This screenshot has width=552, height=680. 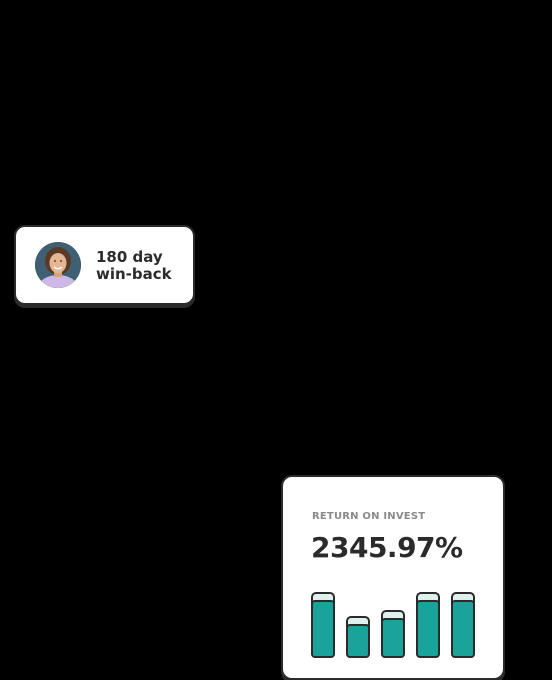 I want to click on roi-card: RETURN ON INVEST 2345.97%, so click(x=393, y=577).